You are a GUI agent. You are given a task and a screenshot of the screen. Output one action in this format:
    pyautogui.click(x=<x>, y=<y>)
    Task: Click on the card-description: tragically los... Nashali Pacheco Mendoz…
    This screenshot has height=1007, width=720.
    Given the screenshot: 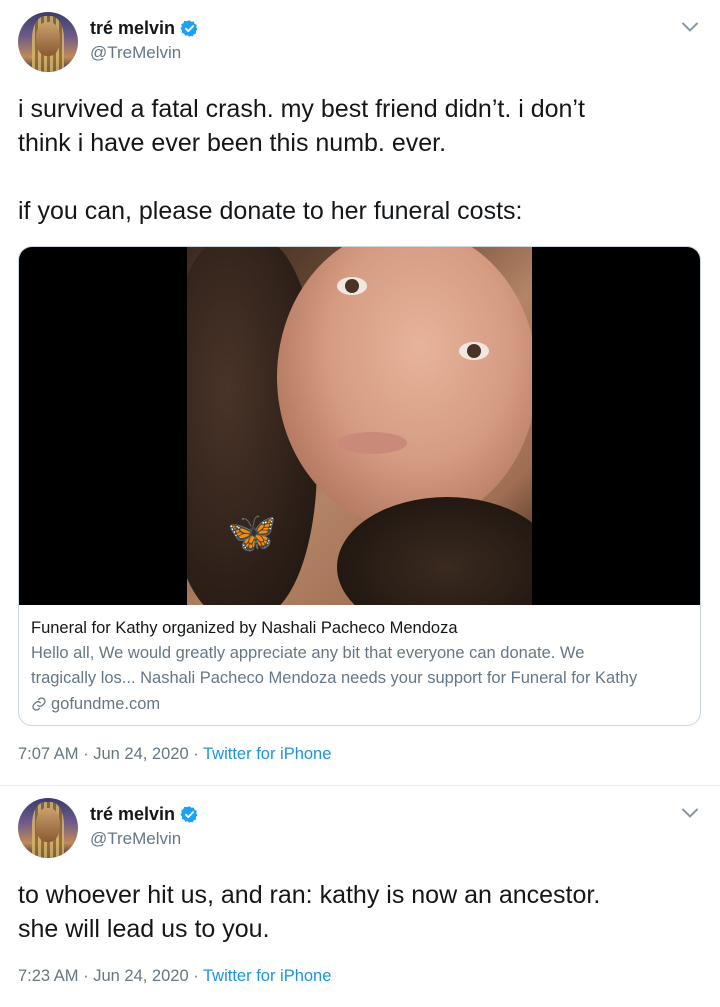 What is the action you would take?
    pyautogui.click(x=334, y=678)
    